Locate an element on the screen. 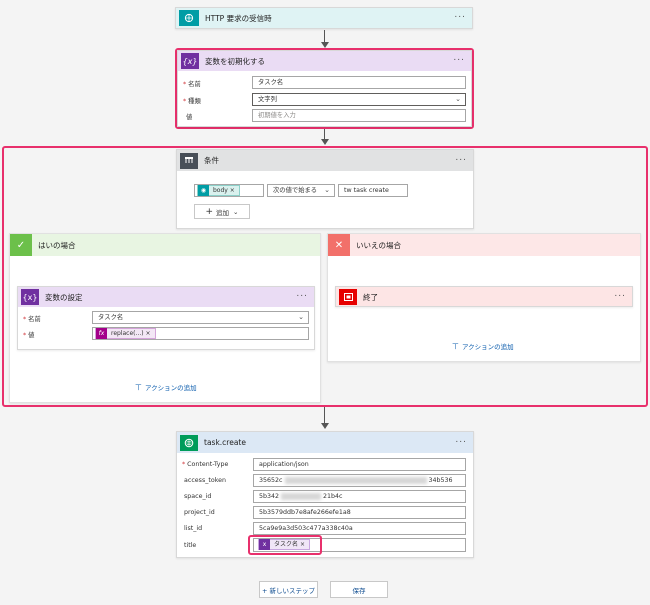  list-id-label: list_id is located at coordinates (193, 528).